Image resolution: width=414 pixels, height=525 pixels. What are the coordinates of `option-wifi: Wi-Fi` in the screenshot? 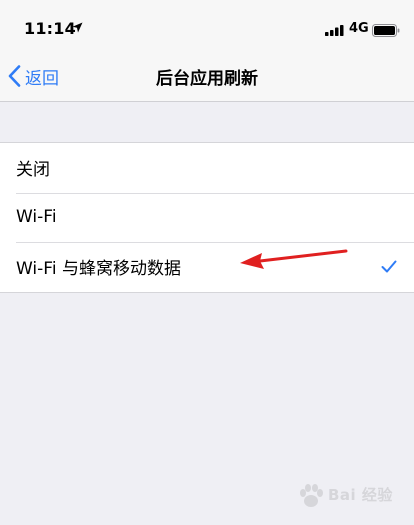 It's located at (207, 217).